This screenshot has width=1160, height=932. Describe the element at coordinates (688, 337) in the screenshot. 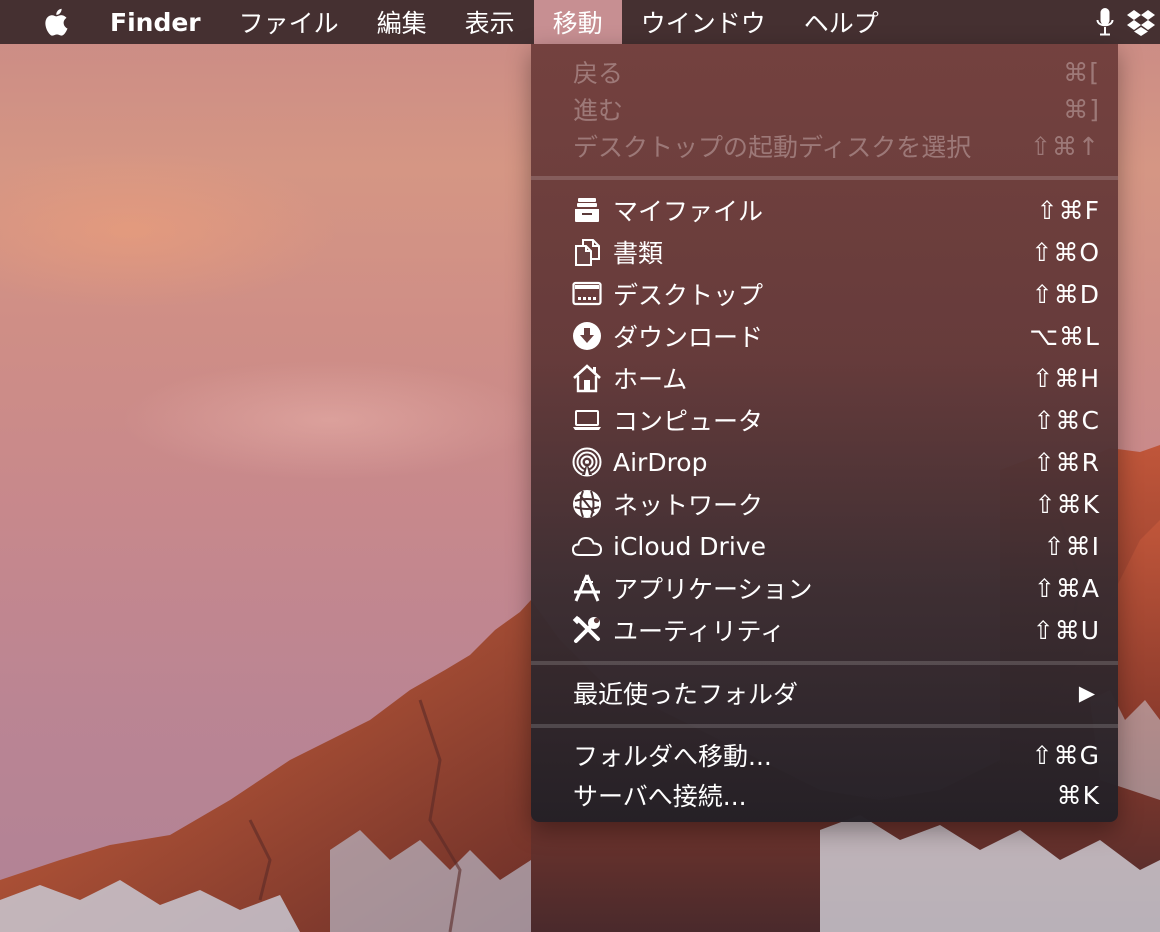

I see `menu-item-label: ダウンロード` at that location.